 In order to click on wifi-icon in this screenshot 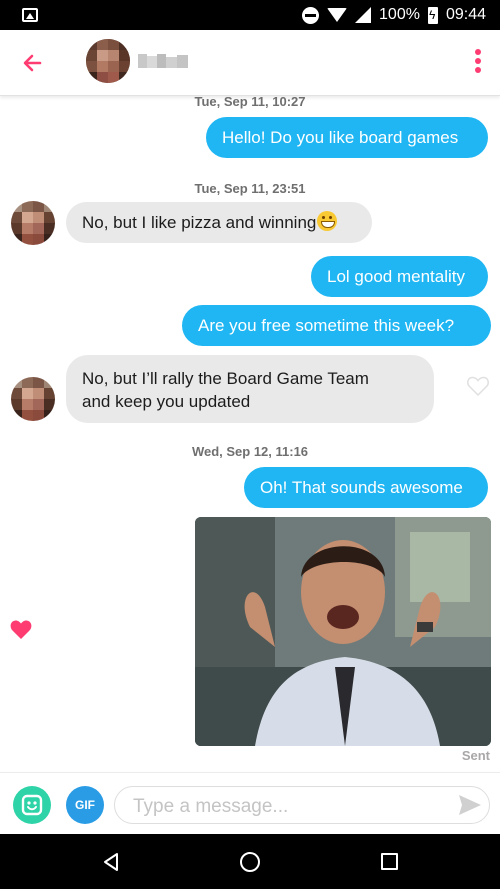, I will do `click(337, 15)`.